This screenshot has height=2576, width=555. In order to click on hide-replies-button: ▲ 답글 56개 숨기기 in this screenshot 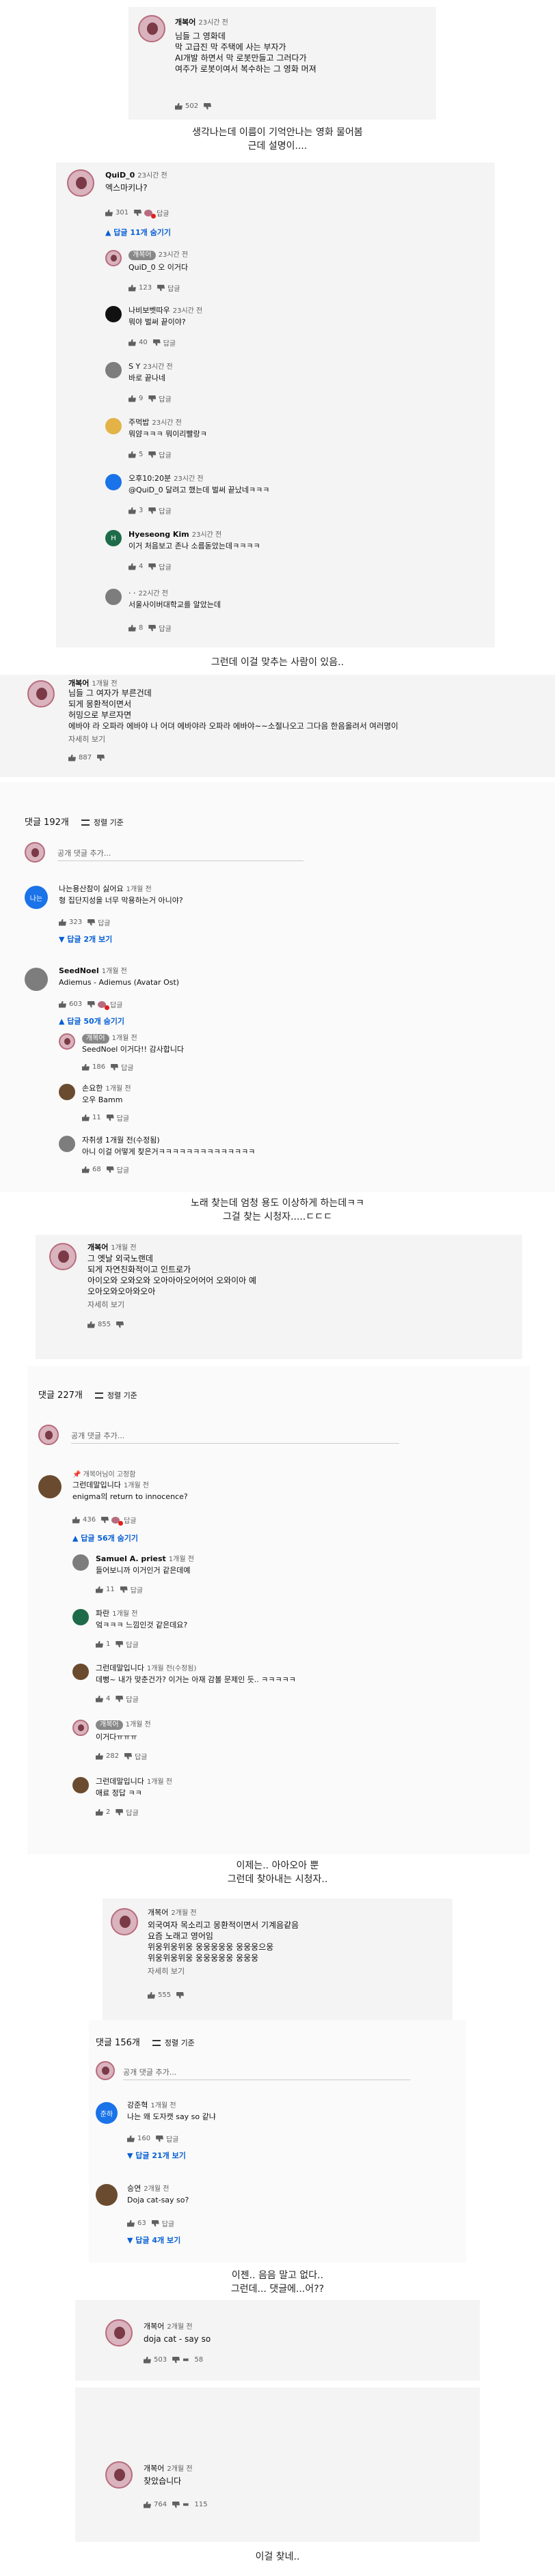, I will do `click(105, 1538)`.